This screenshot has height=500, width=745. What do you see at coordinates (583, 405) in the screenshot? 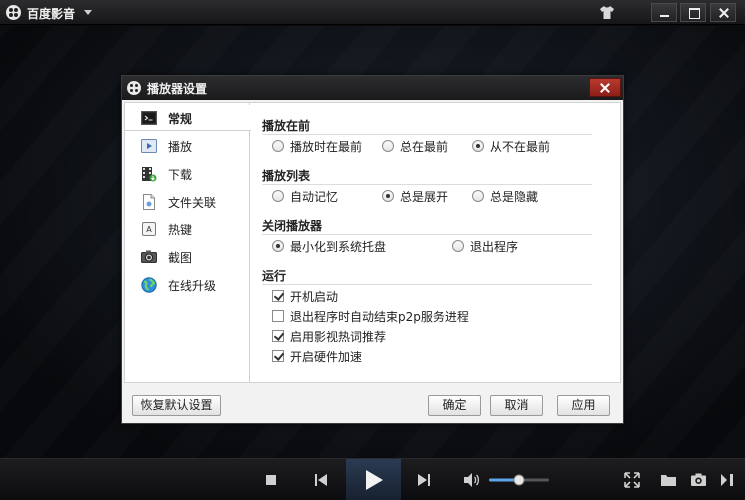
I see `apply-button: 应用` at bounding box center [583, 405].